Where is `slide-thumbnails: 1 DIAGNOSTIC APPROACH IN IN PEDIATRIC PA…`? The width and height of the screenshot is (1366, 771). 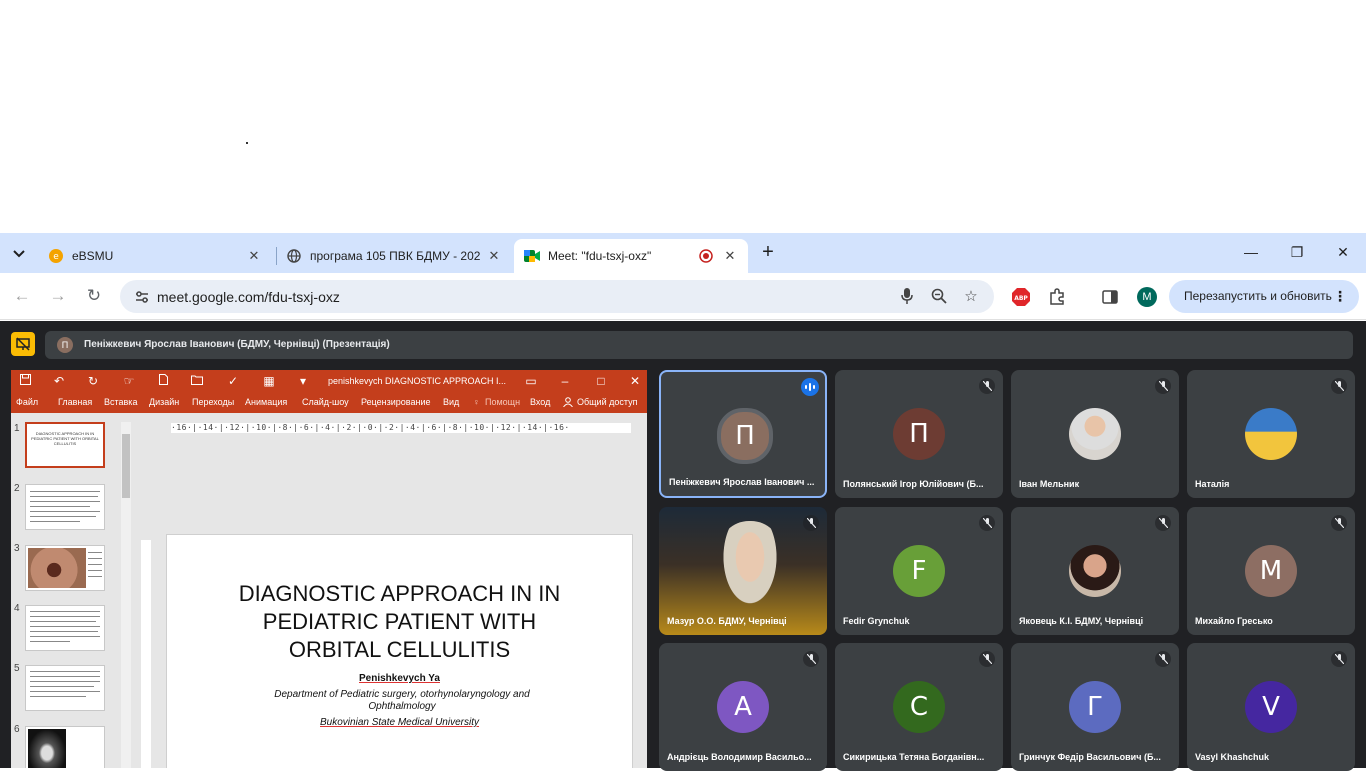
slide-thumbnails: 1 DIAGNOSTIC APPROACH IN IN PEDIATRIC PA… is located at coordinates (72, 590).